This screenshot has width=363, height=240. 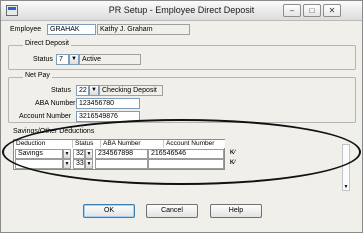 I want to click on ok-button: OK, so click(x=109, y=211).